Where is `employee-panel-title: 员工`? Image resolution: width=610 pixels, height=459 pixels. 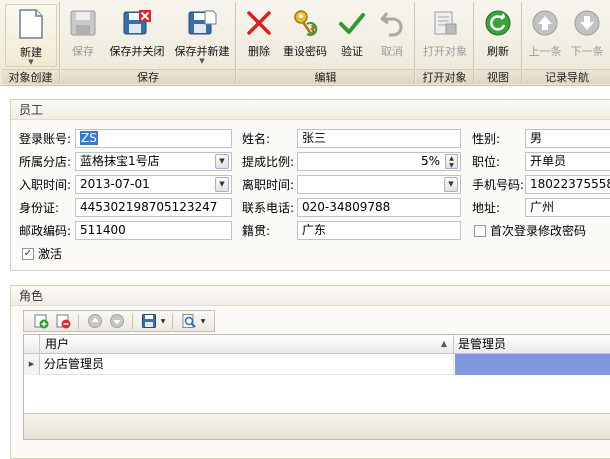 employee-panel-title: 员工 is located at coordinates (310, 110).